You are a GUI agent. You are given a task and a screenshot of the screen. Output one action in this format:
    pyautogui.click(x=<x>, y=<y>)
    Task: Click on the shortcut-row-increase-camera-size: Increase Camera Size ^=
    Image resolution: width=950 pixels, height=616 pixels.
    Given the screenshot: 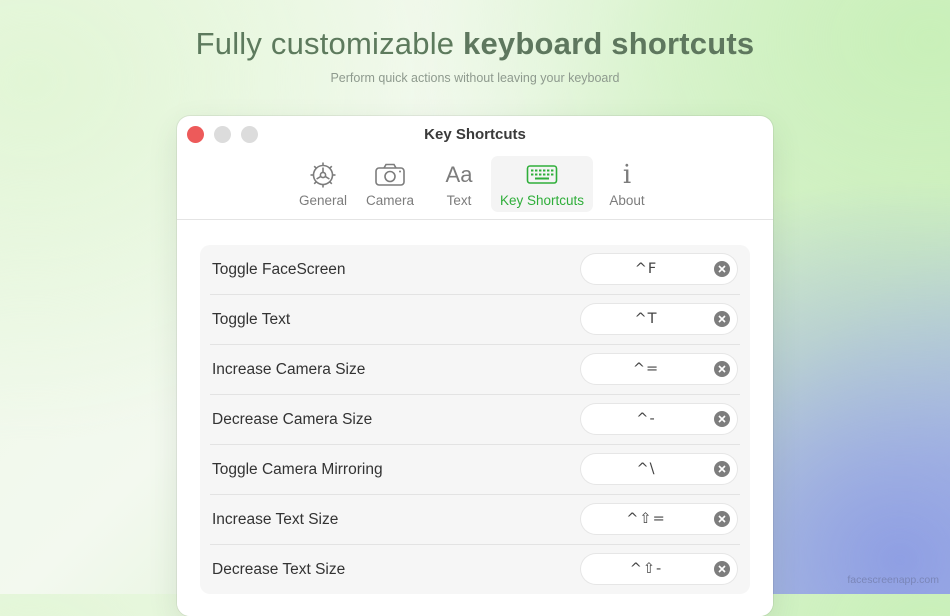 What is the action you would take?
    pyautogui.click(x=475, y=370)
    